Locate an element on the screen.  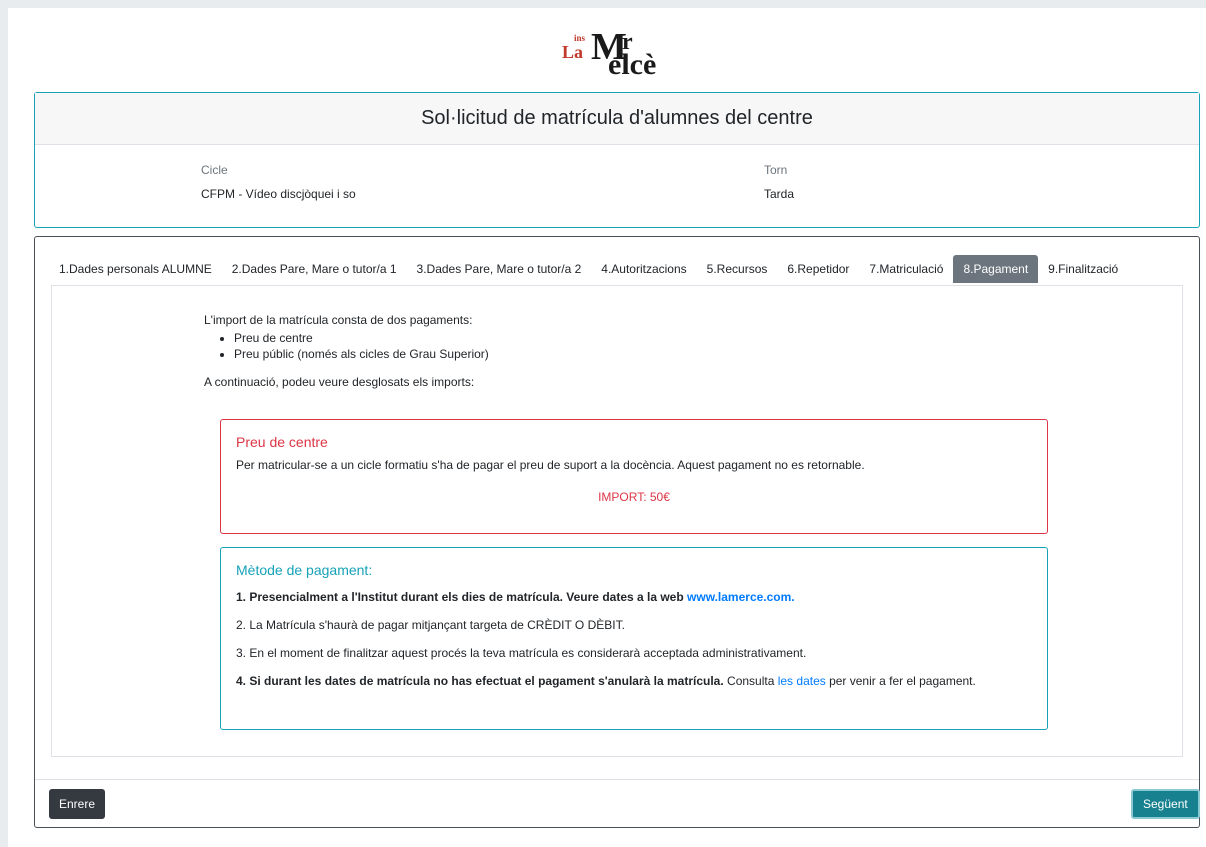
list-item: Preu de centre is located at coordinates (569, 338).